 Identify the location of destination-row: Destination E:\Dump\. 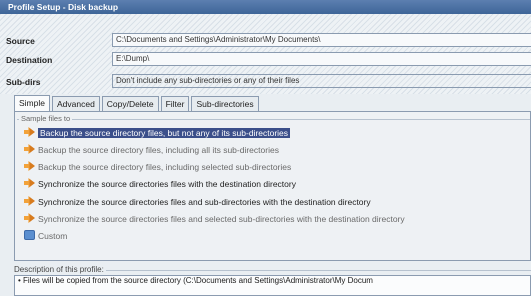
(265, 59).